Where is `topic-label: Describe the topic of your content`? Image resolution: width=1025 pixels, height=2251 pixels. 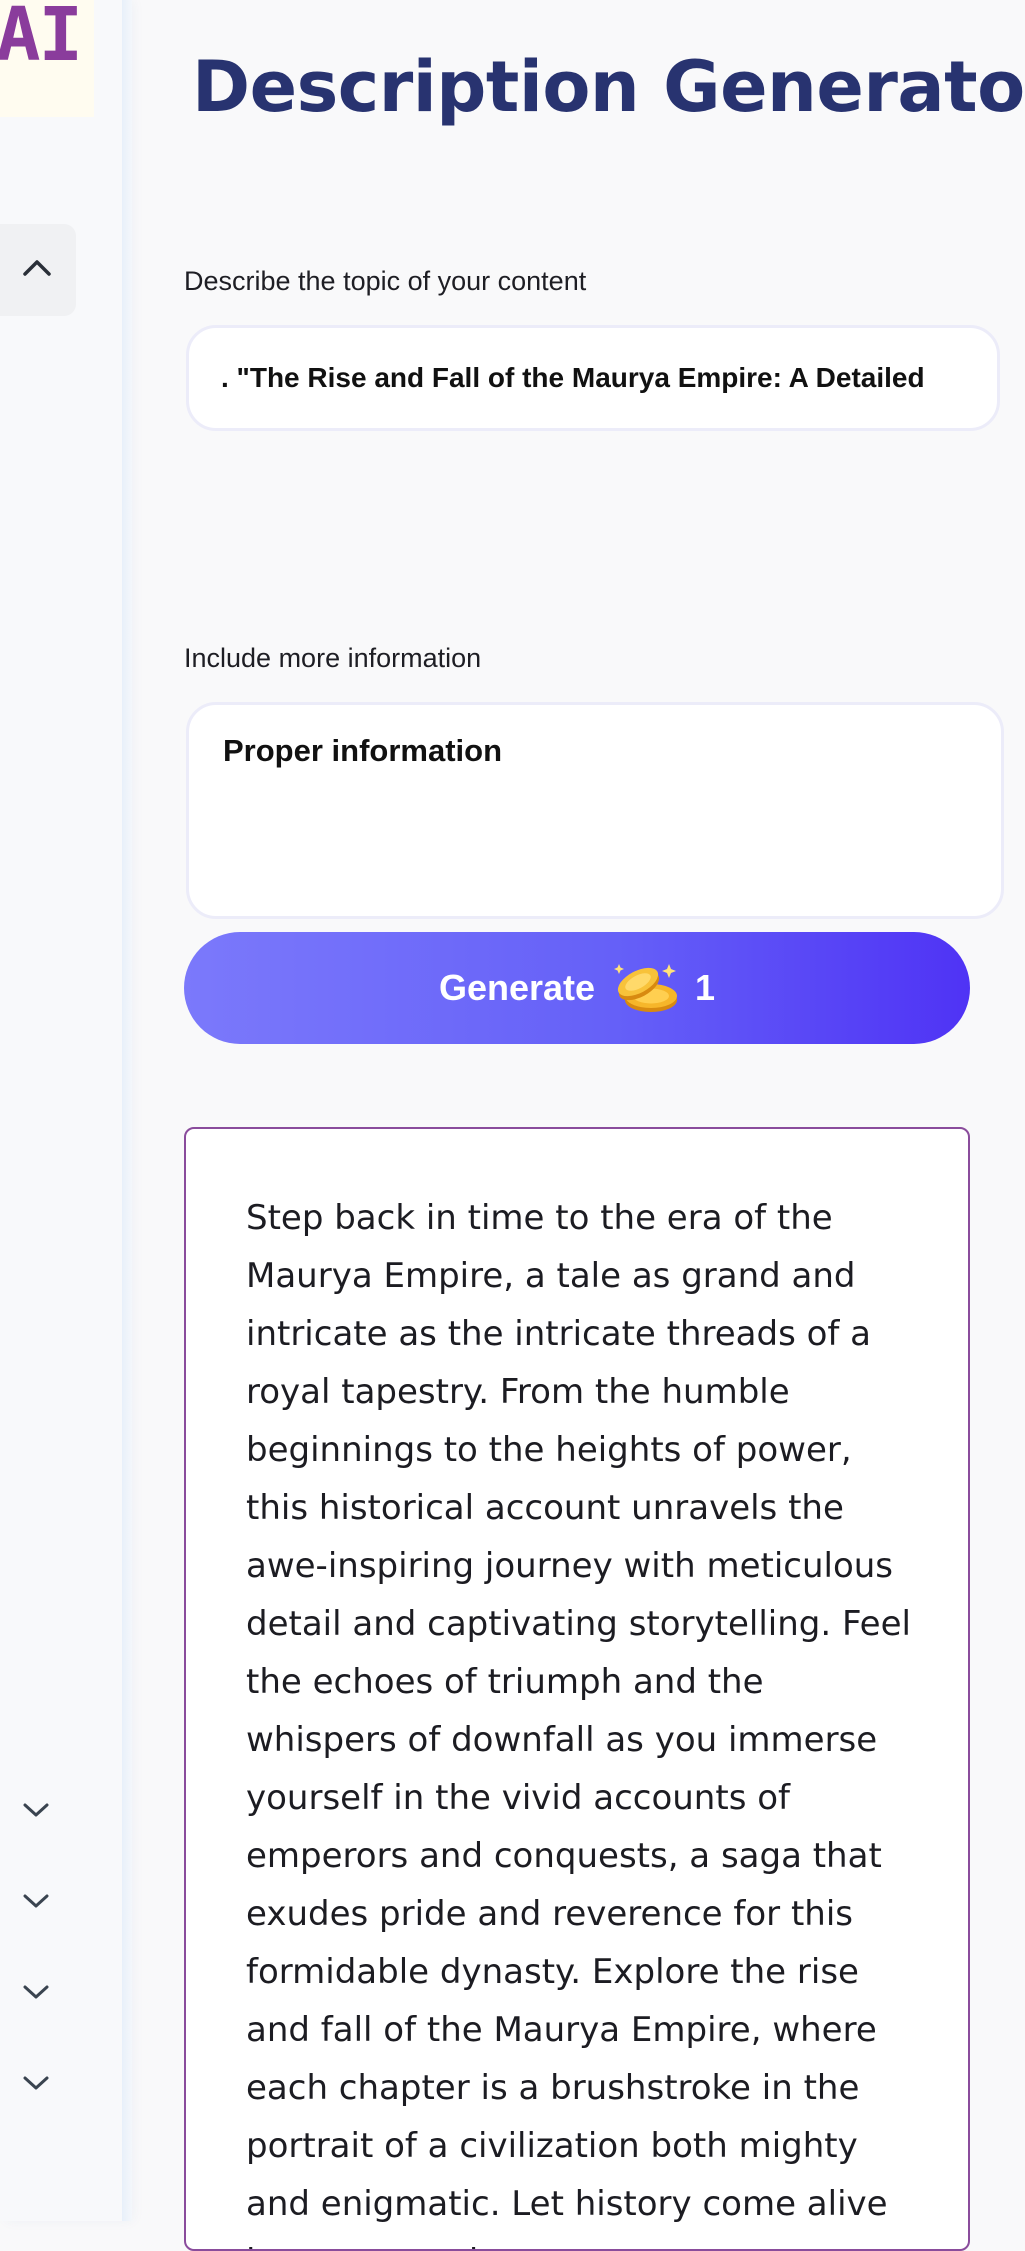 topic-label: Describe the topic of your content is located at coordinates (385, 281).